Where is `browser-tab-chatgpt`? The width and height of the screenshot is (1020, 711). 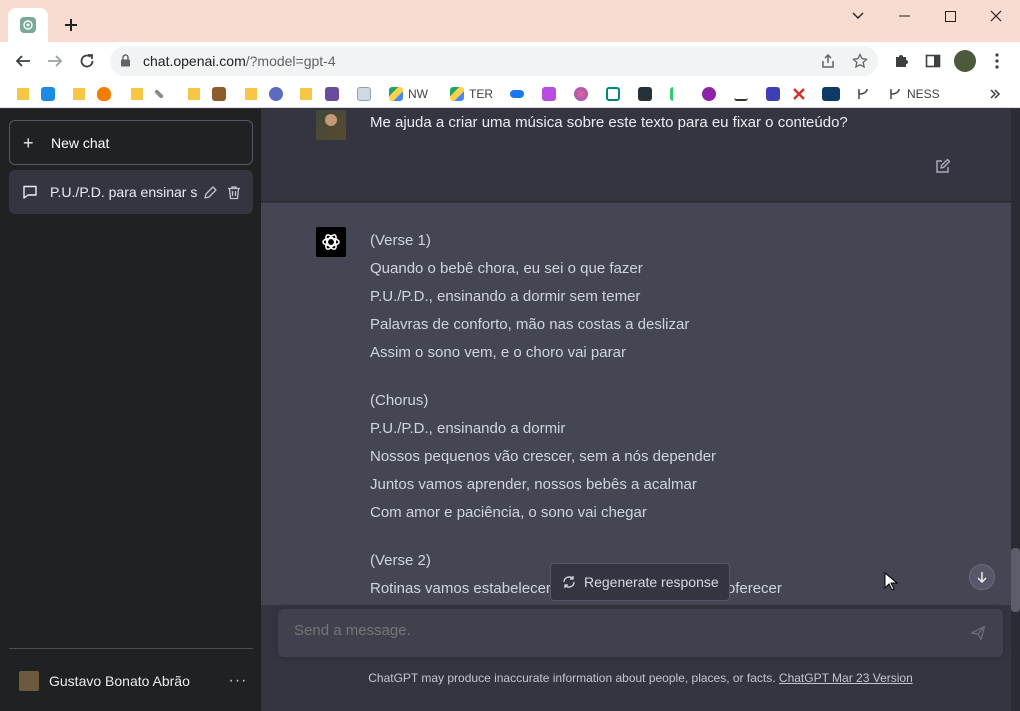
browser-tab-chatgpt is located at coordinates (28, 25).